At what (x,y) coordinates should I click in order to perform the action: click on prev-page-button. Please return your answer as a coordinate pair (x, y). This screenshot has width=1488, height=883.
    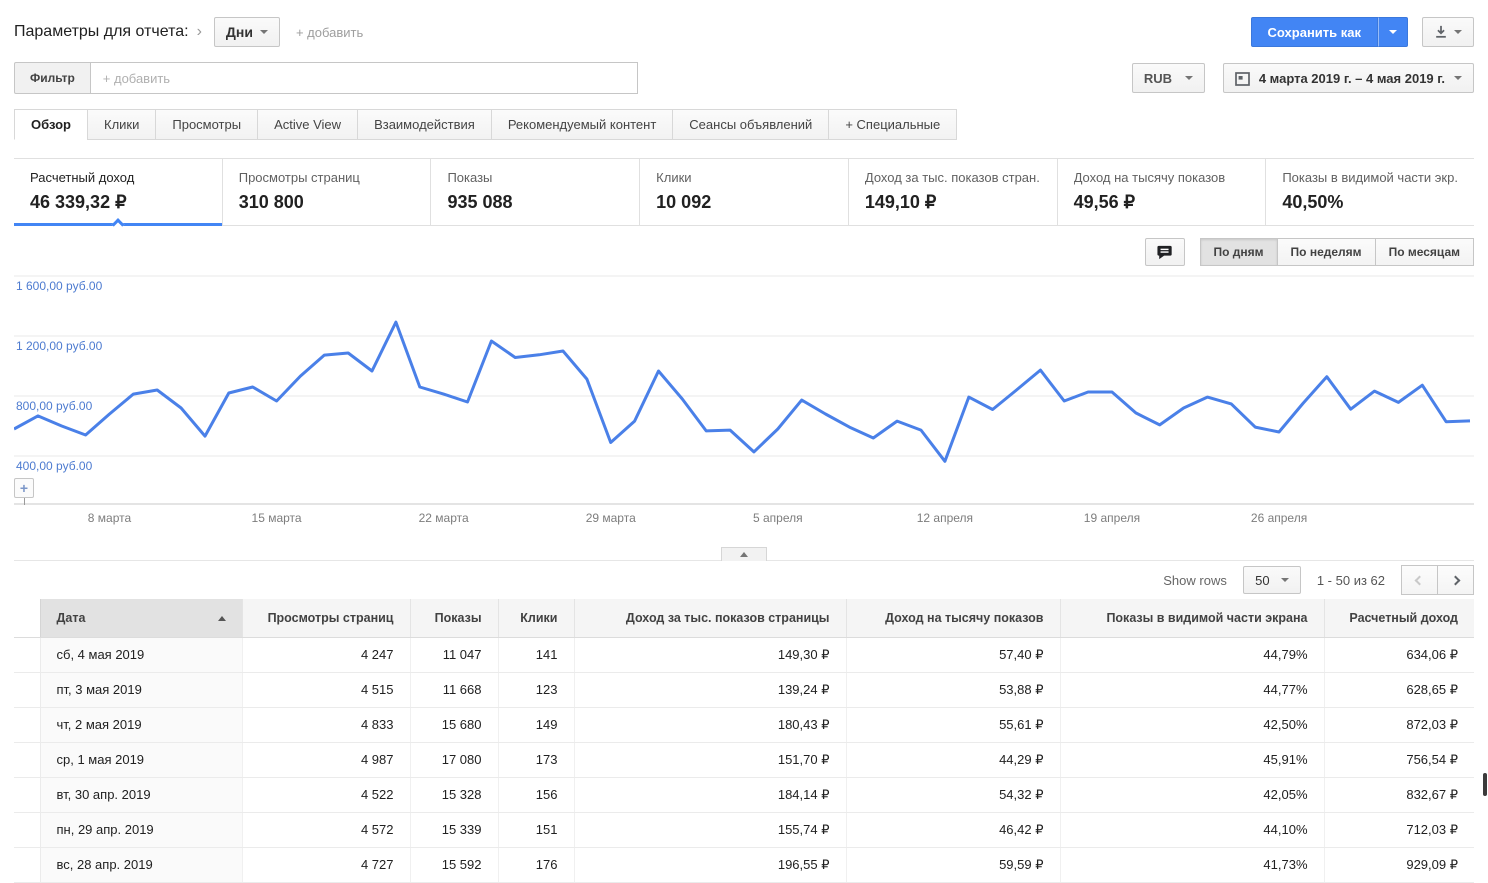
    Looking at the image, I should click on (1419, 580).